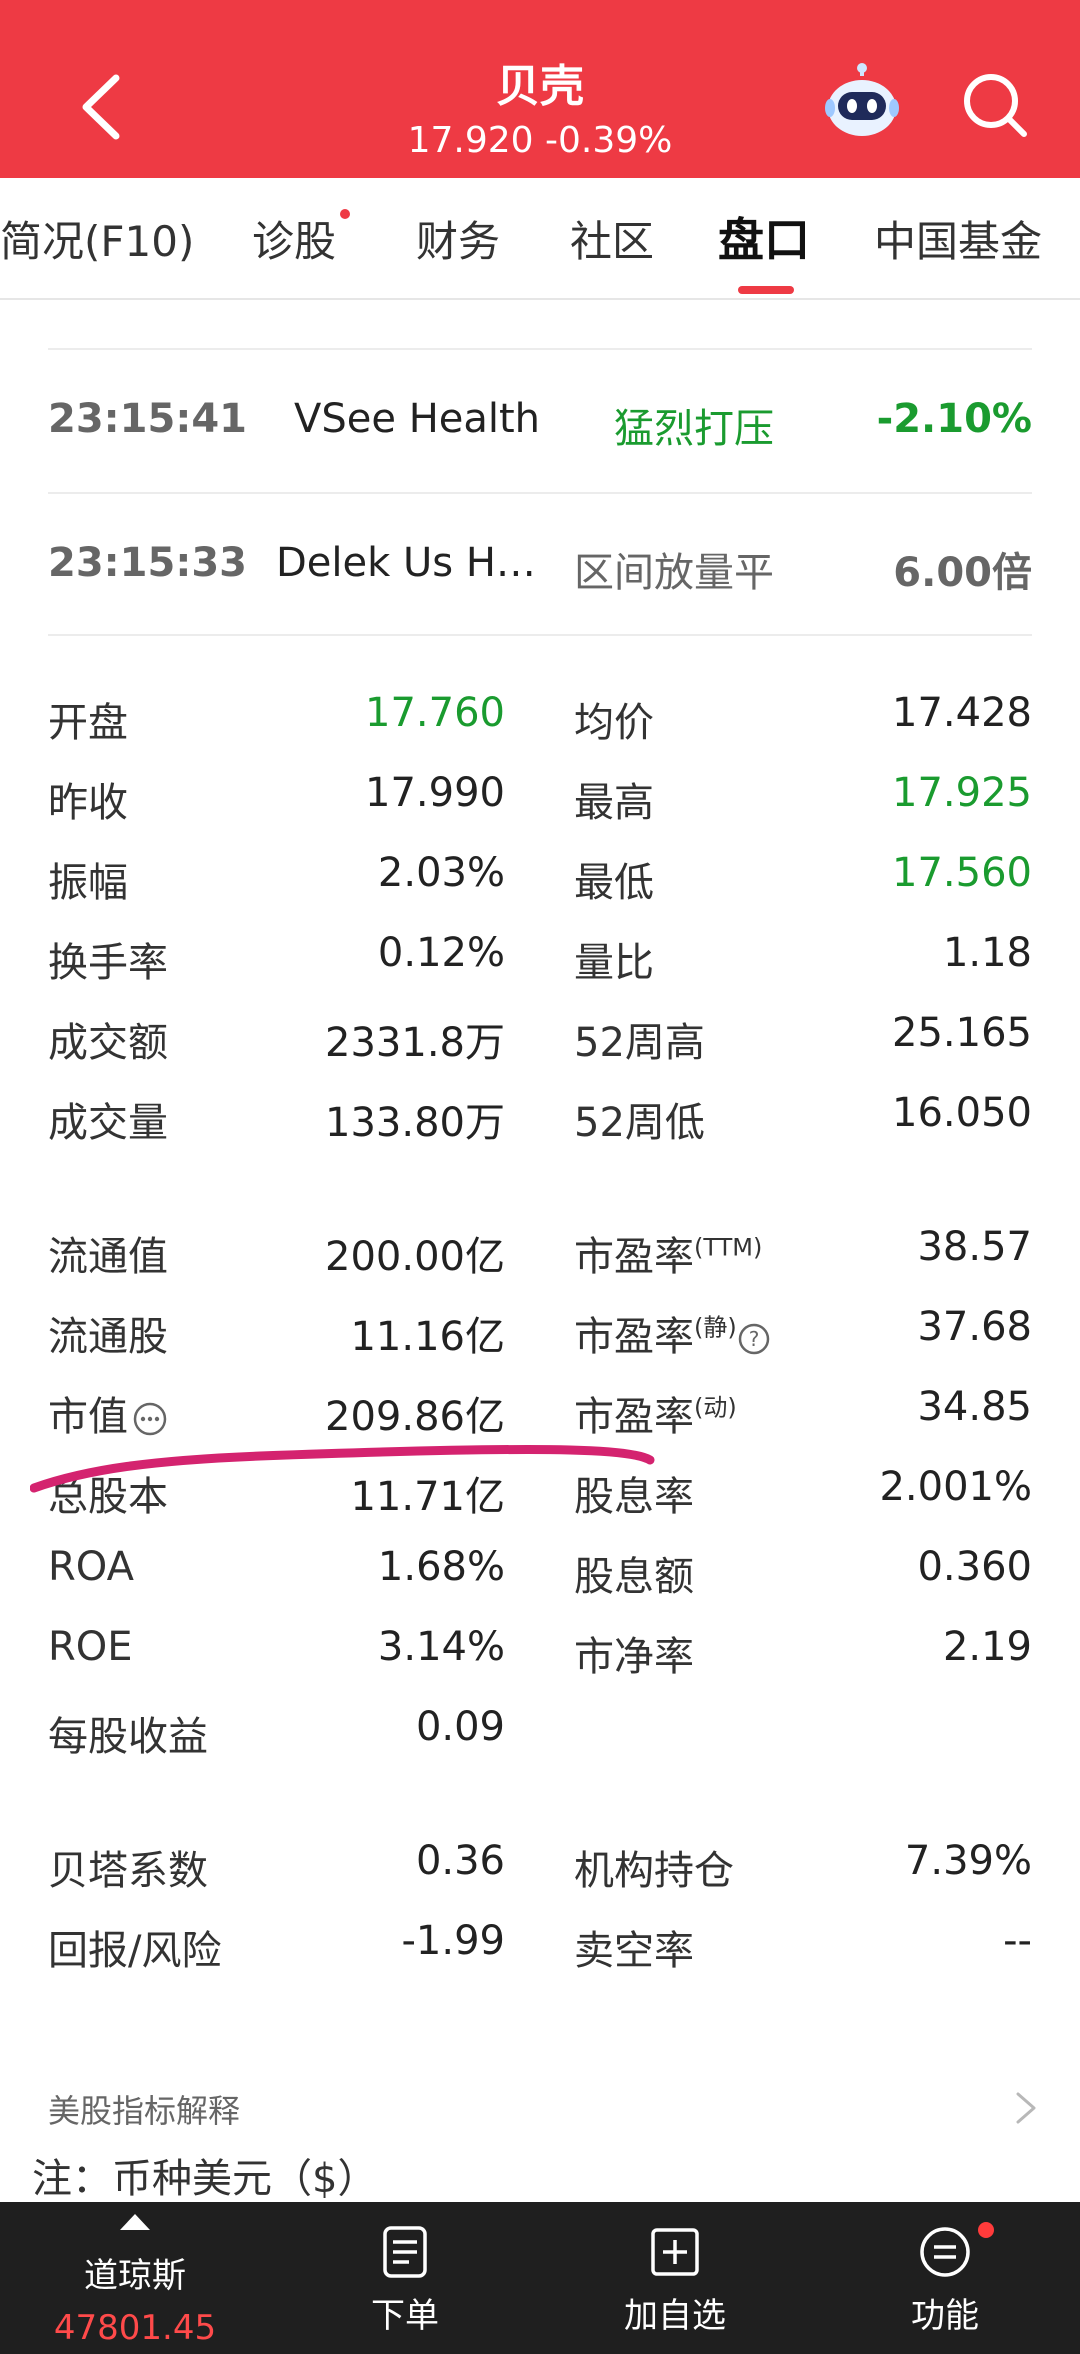 Image resolution: width=1080 pixels, height=2354 pixels. What do you see at coordinates (962, 793) in the screenshot?
I see `quote-value: 17.925` at bounding box center [962, 793].